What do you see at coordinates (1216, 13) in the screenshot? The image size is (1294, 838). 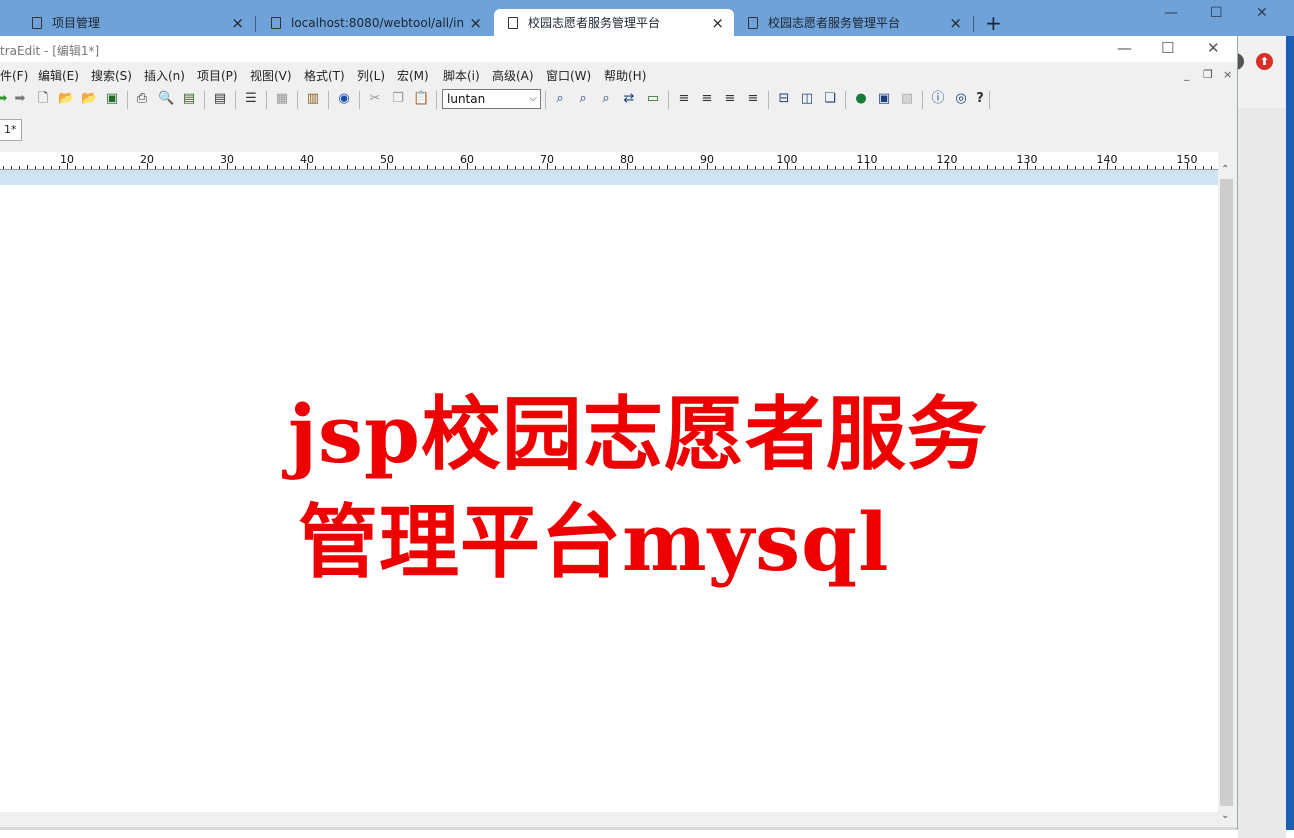 I see `browser-maximize-button: ☐` at bounding box center [1216, 13].